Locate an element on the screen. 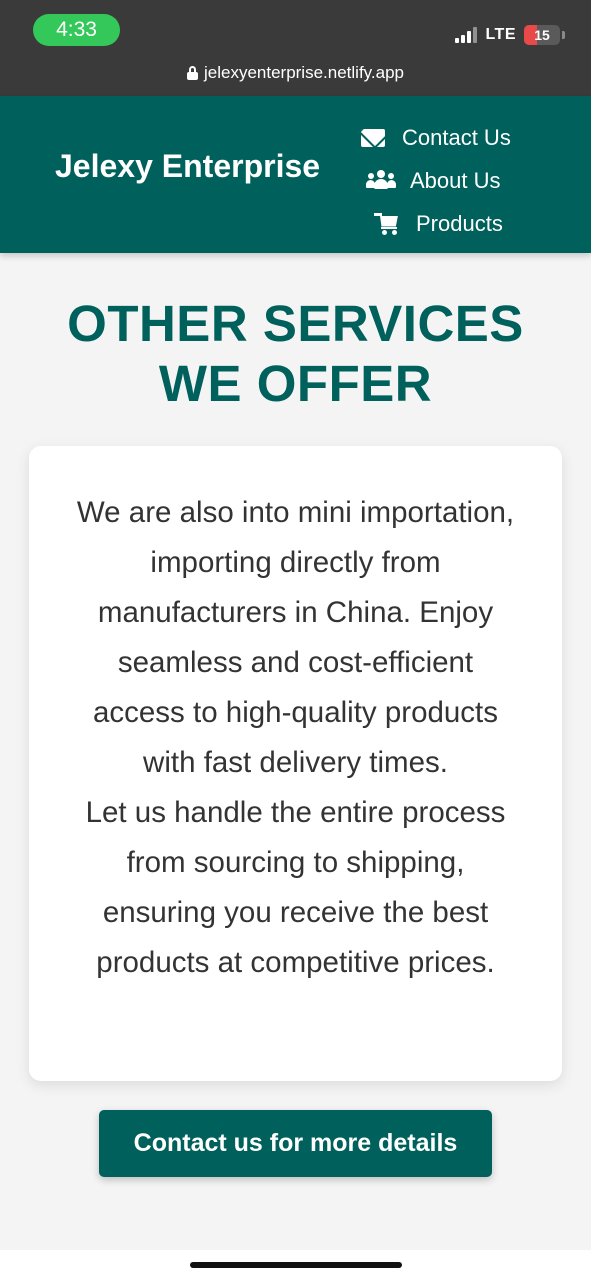  battery-level-label: 15 is located at coordinates (542, 35).